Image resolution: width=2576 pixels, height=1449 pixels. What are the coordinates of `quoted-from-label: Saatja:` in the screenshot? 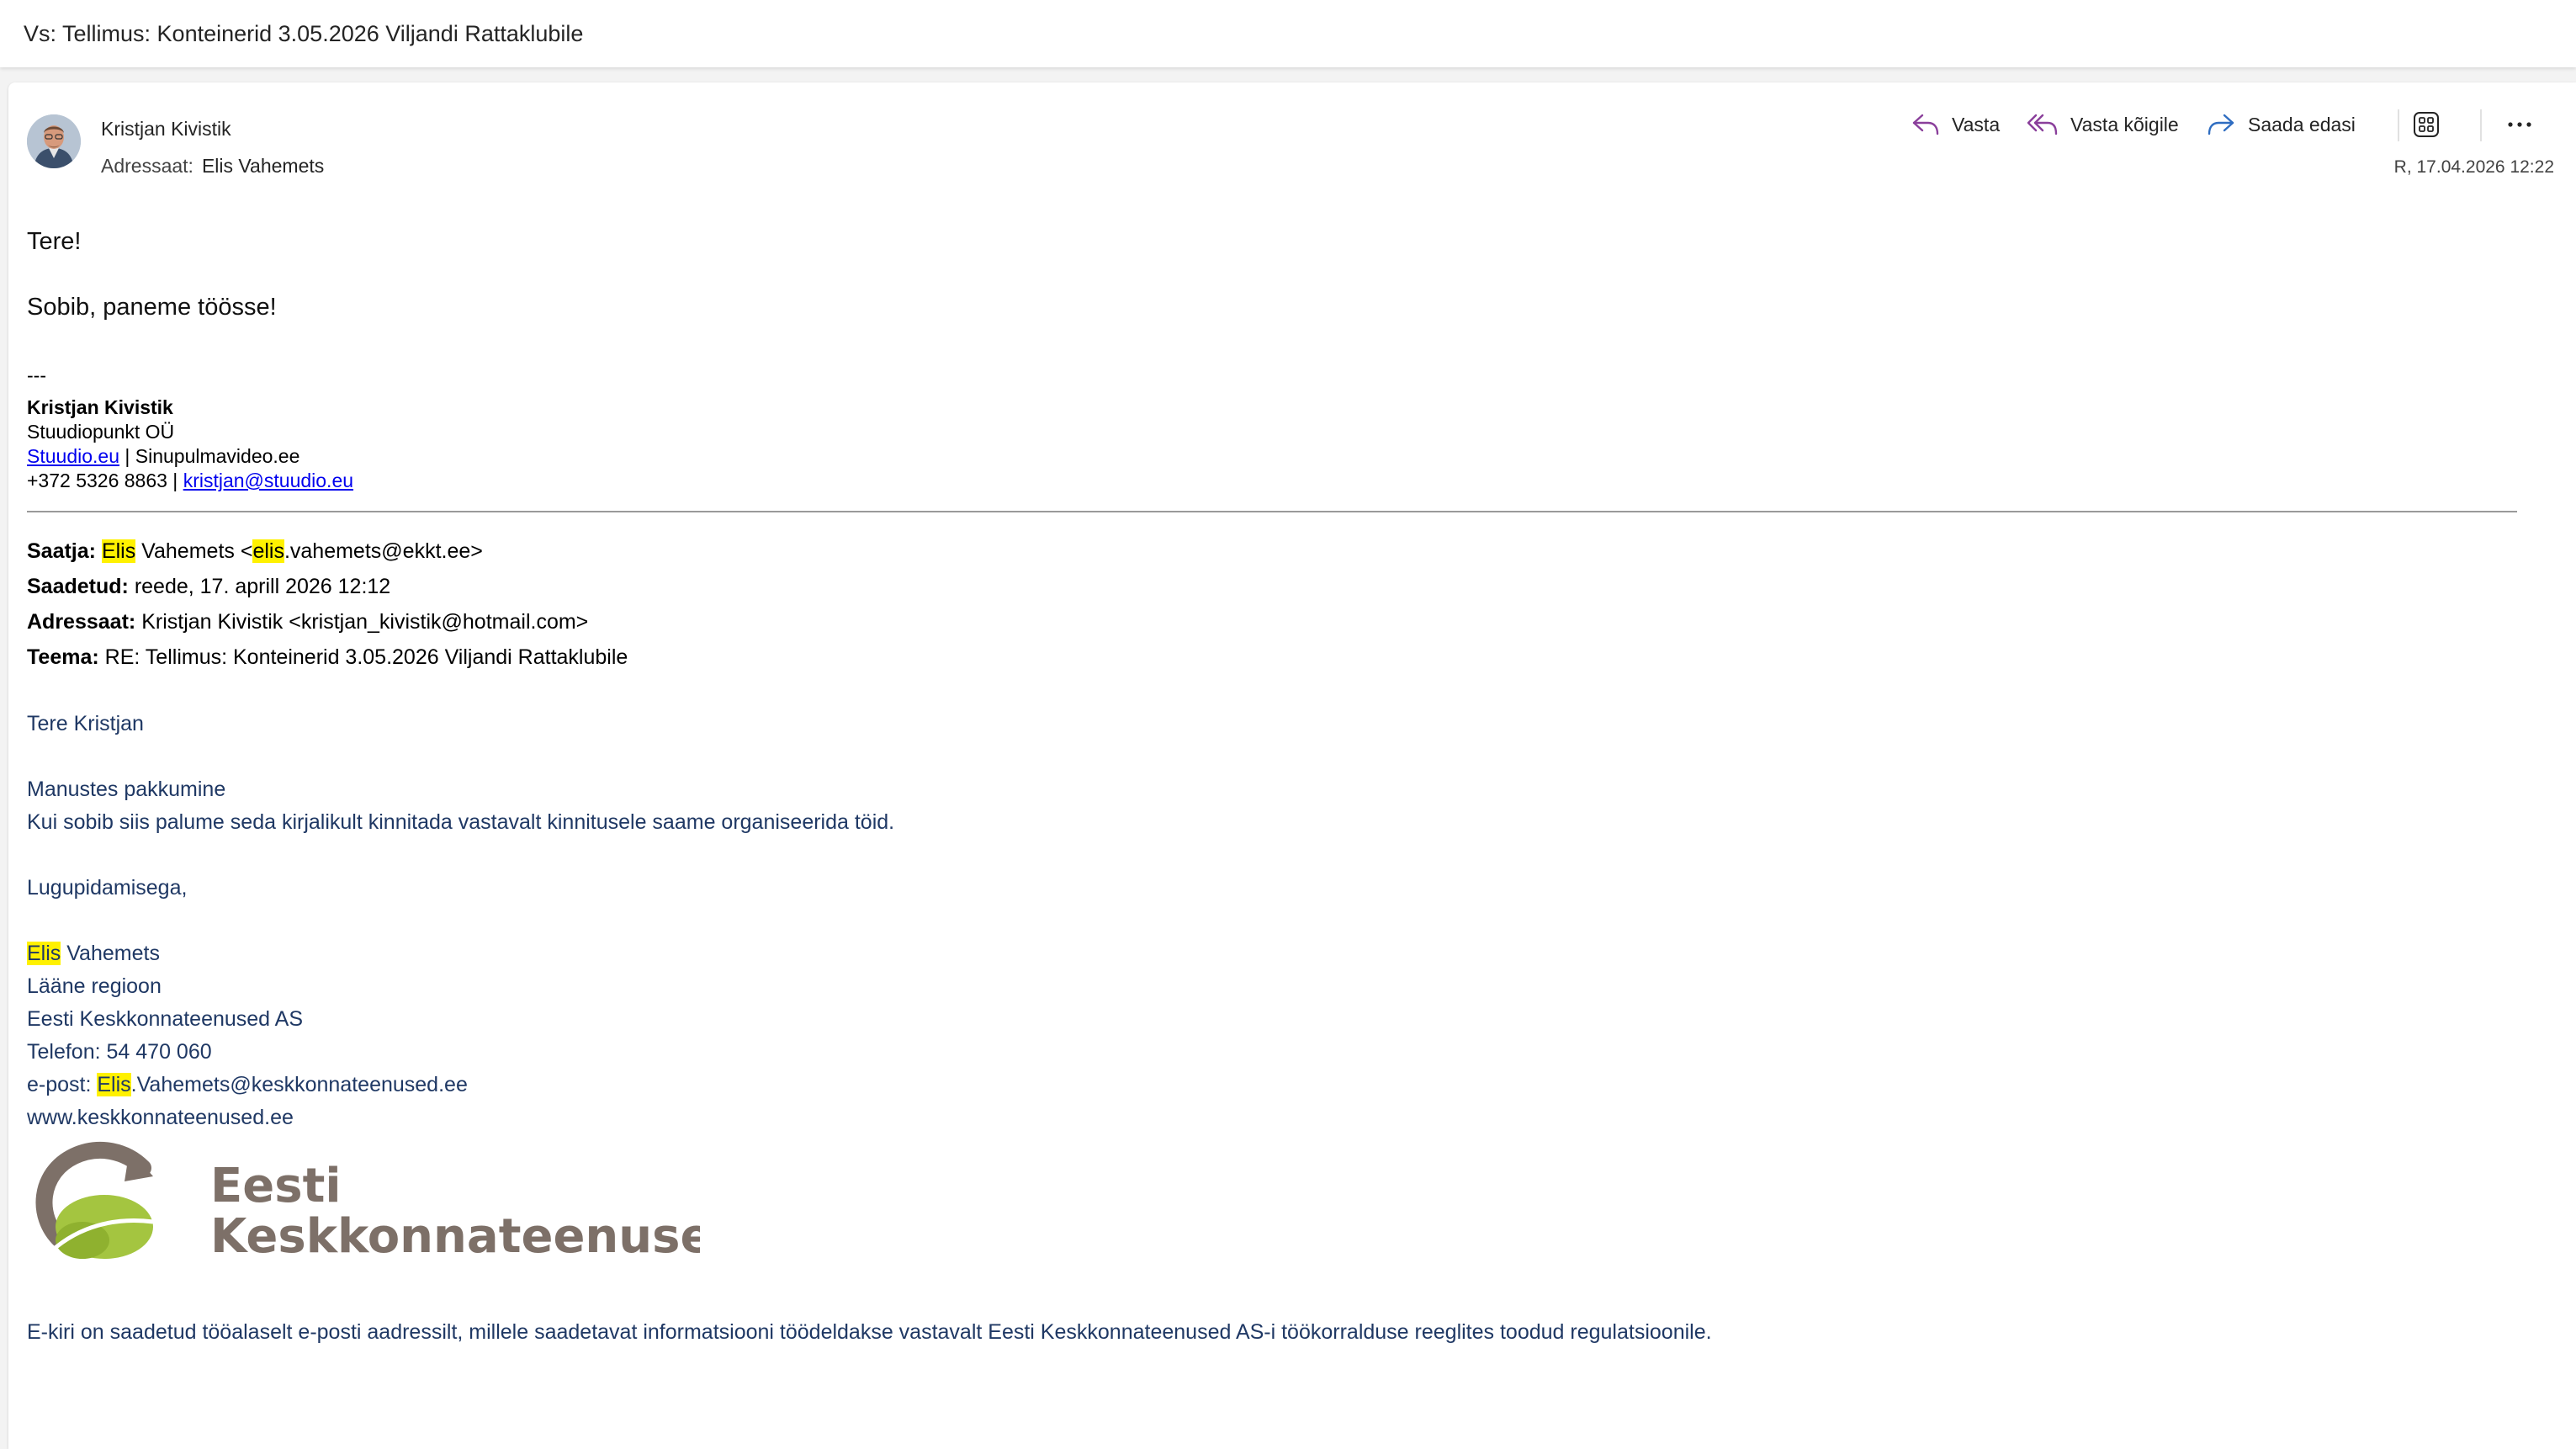 It's located at (61, 551).